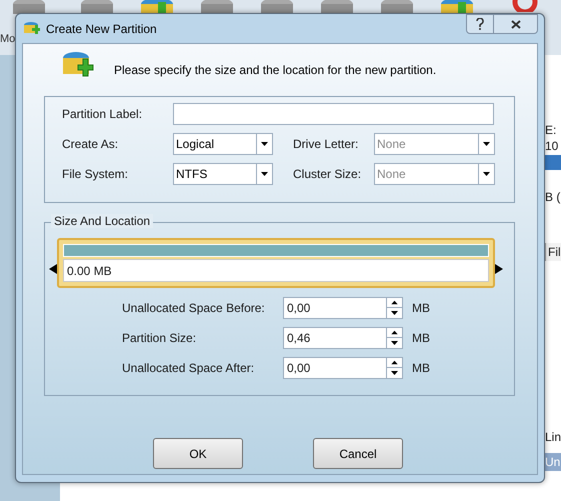 The height and width of the screenshot is (501, 561). I want to click on field-label: Unallocated Space Before:, so click(194, 308).